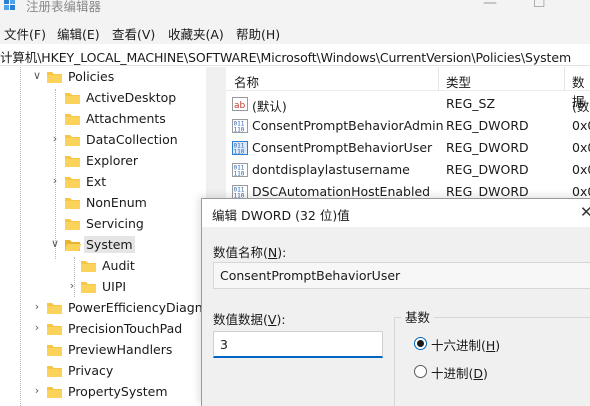 The height and width of the screenshot is (406, 590). I want to click on tree-item-label: Ext, so click(96, 181).